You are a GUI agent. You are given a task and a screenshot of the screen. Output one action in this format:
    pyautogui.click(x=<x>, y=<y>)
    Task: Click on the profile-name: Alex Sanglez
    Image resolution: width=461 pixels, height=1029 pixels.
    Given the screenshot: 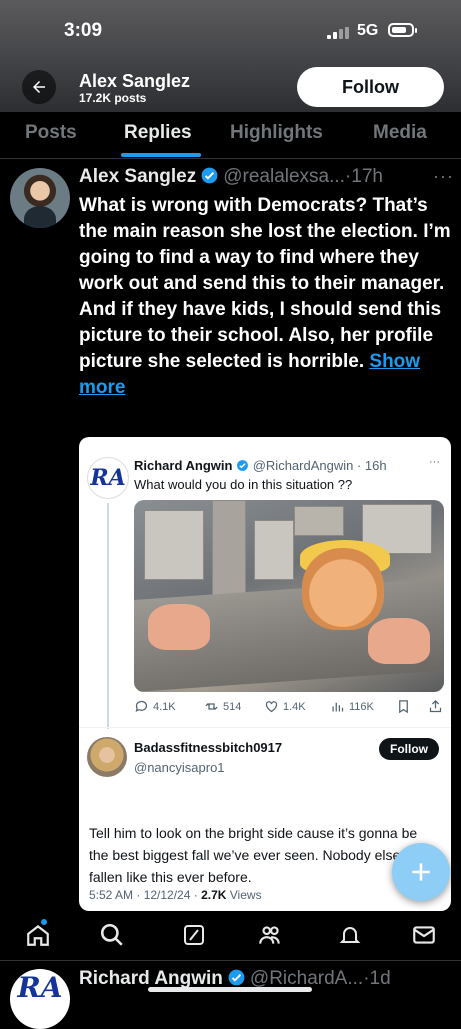 What is the action you would take?
    pyautogui.click(x=135, y=81)
    